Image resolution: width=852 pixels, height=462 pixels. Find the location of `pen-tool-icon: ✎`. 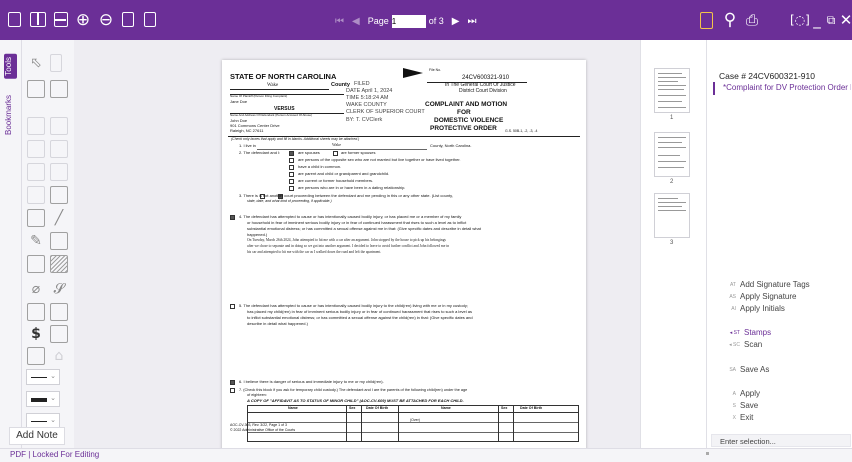

pen-tool-icon: ✎ is located at coordinates (36, 241).